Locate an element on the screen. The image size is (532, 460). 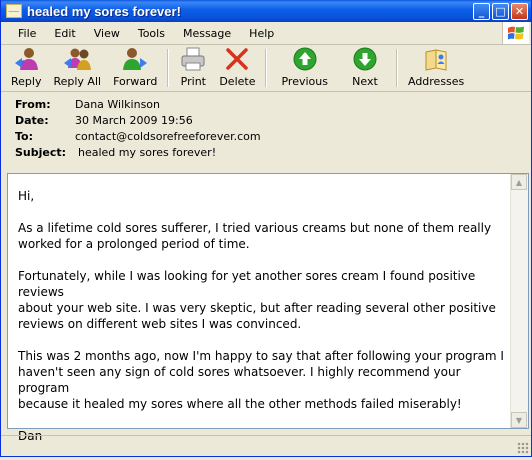
addresses-label: Addresses is located at coordinates (436, 81).